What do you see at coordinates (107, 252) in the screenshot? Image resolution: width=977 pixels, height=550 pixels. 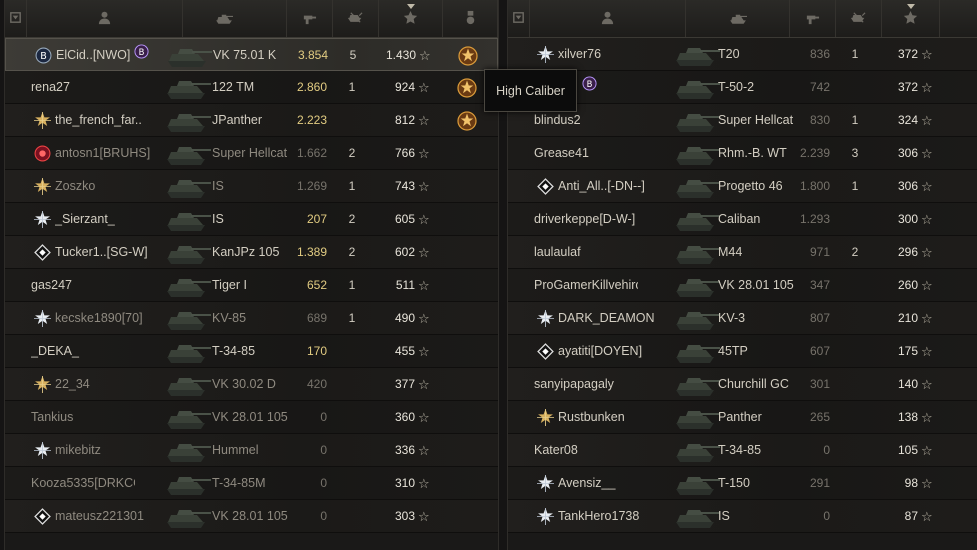 I see `player-name: Tucker1..[SG-W]` at bounding box center [107, 252].